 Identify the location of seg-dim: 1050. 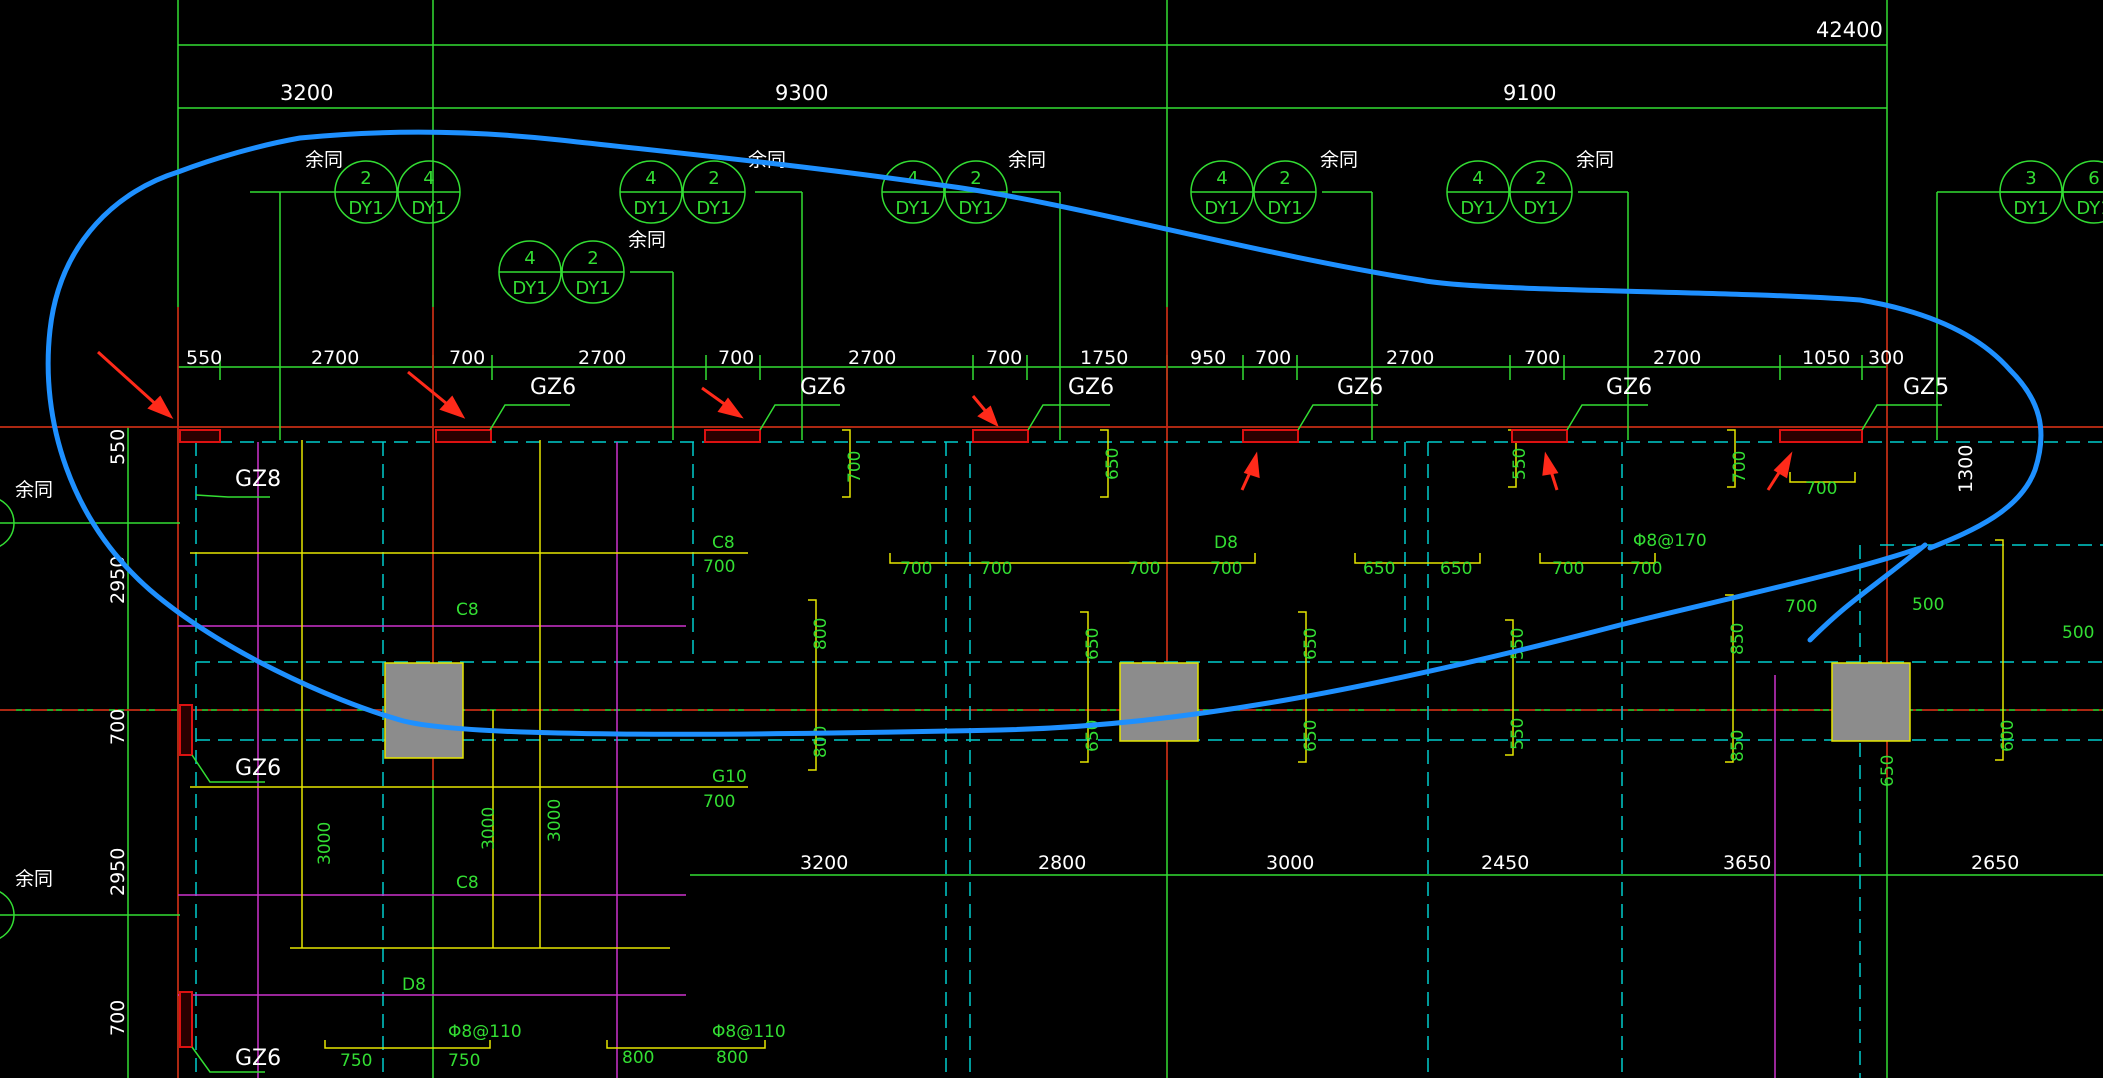
(1826, 358).